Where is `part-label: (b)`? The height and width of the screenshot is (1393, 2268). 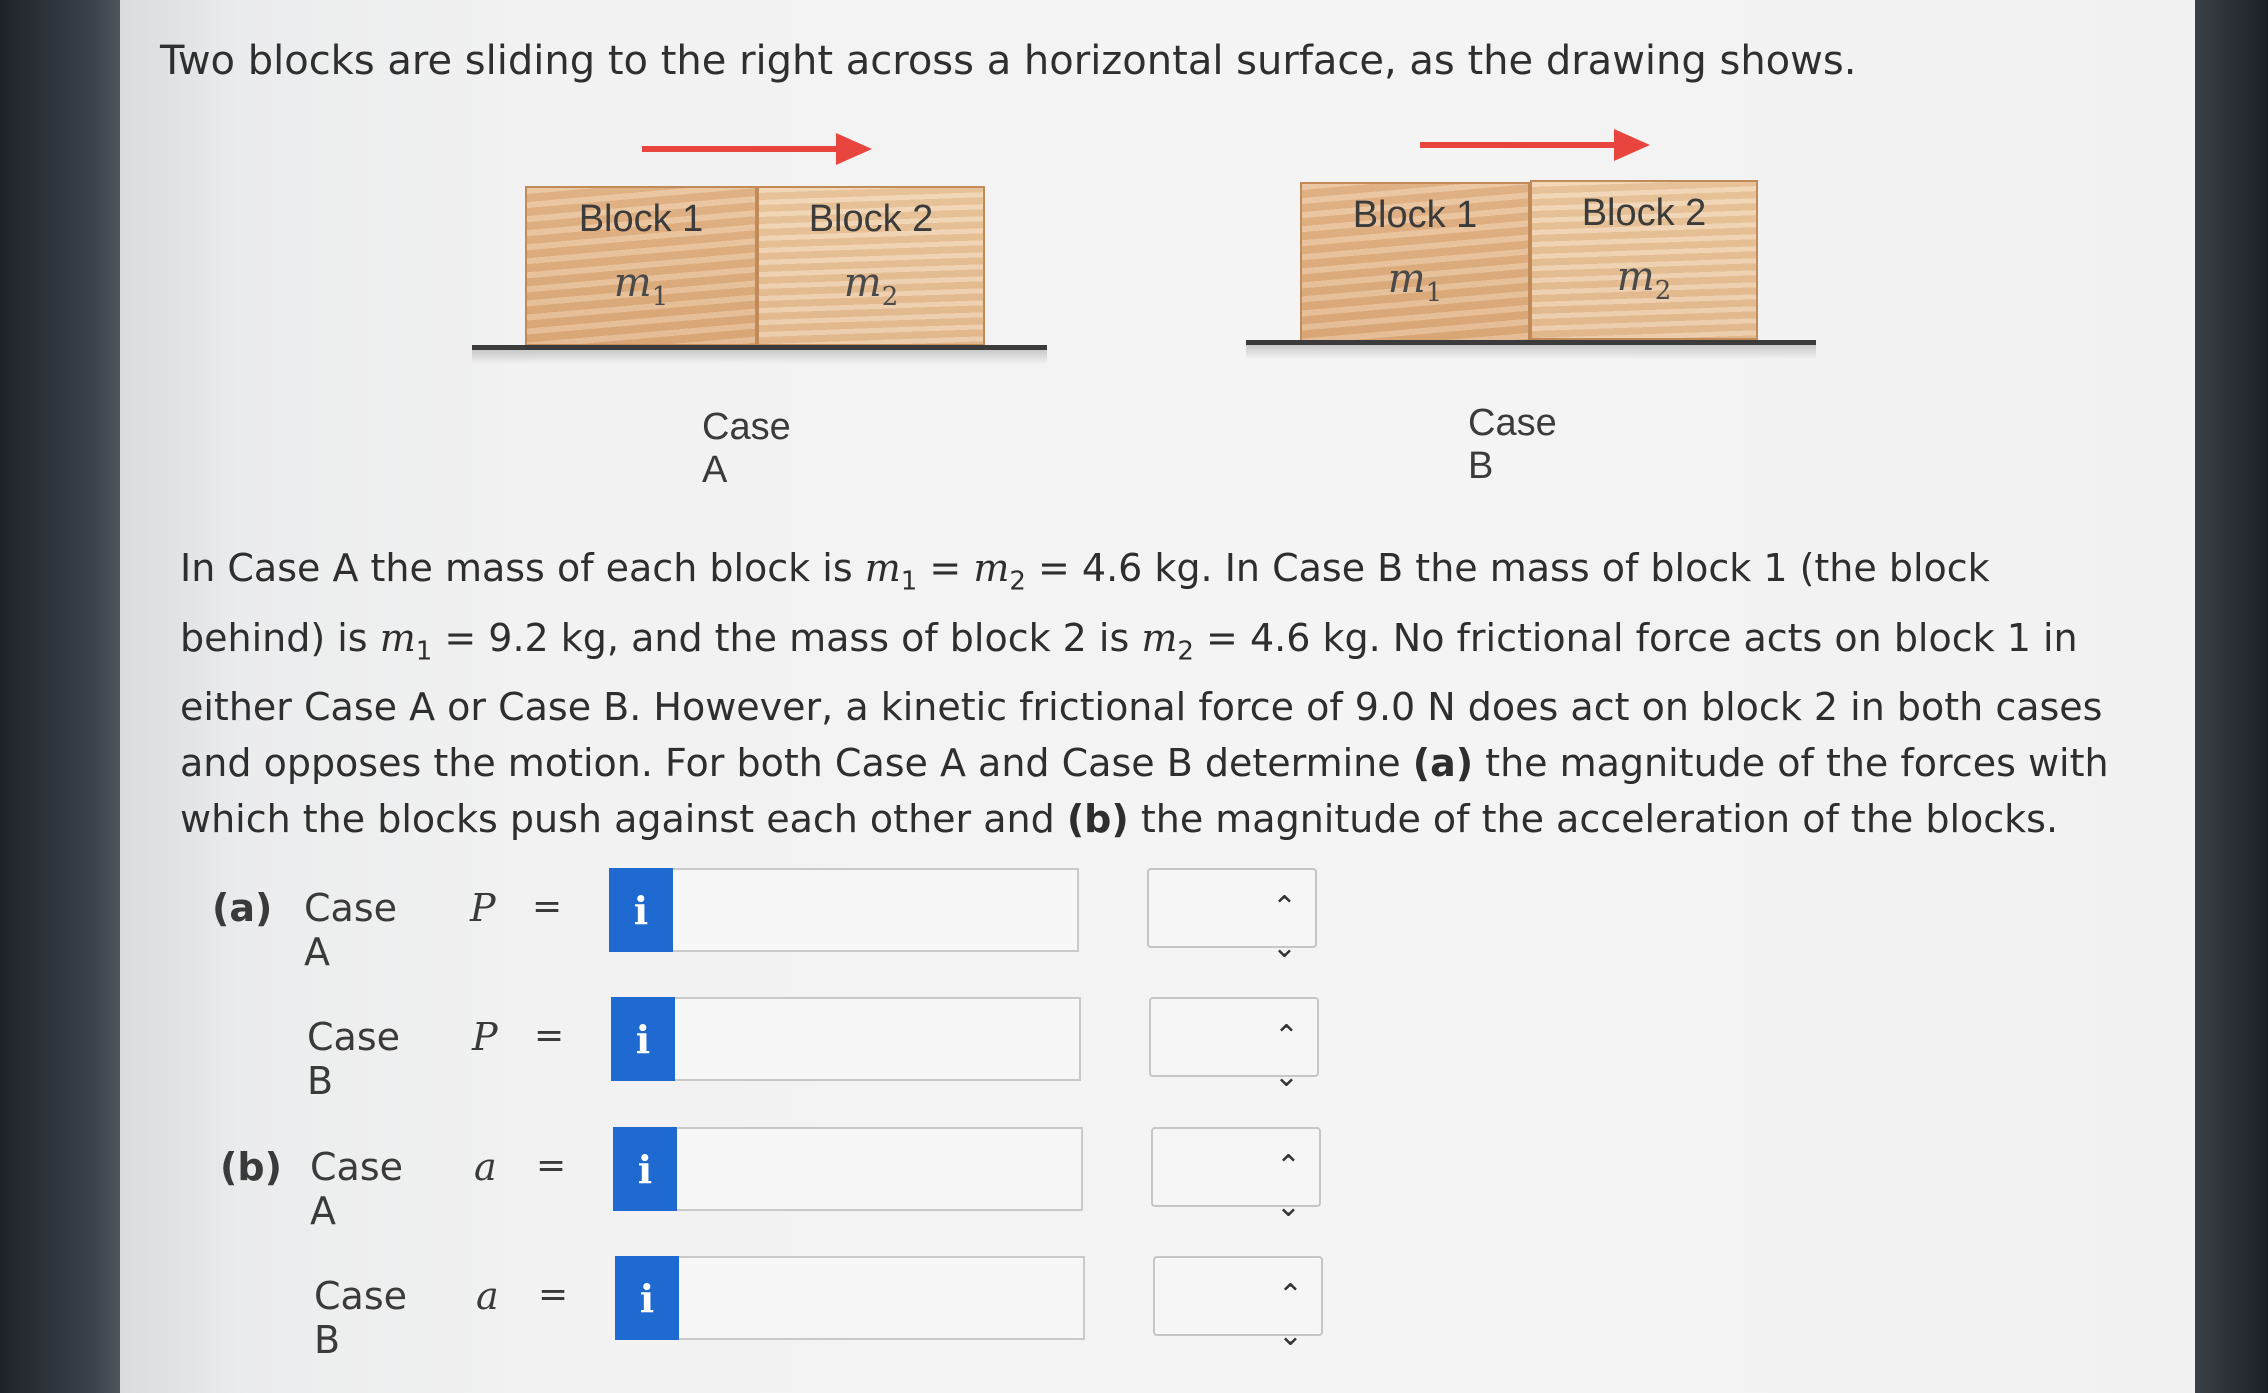
part-label: (b) is located at coordinates (251, 1167).